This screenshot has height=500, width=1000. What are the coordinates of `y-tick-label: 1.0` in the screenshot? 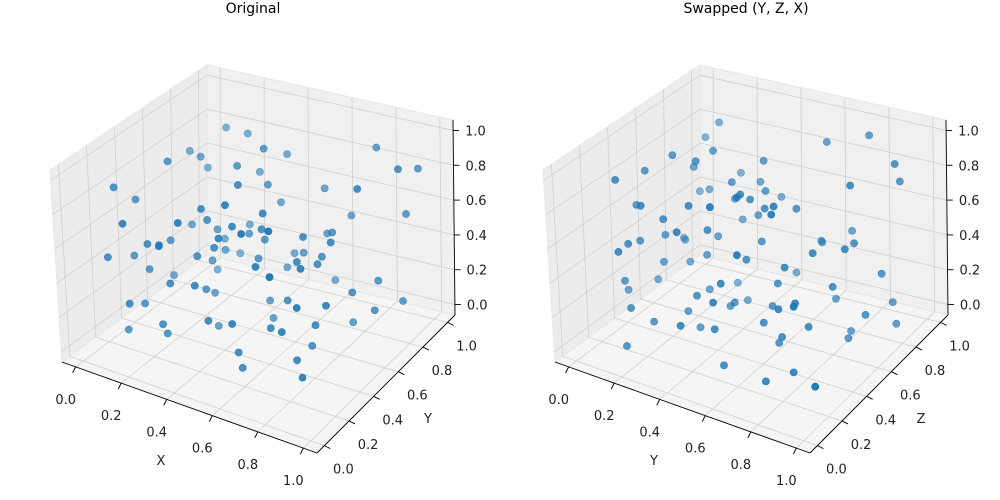 It's located at (959, 346).